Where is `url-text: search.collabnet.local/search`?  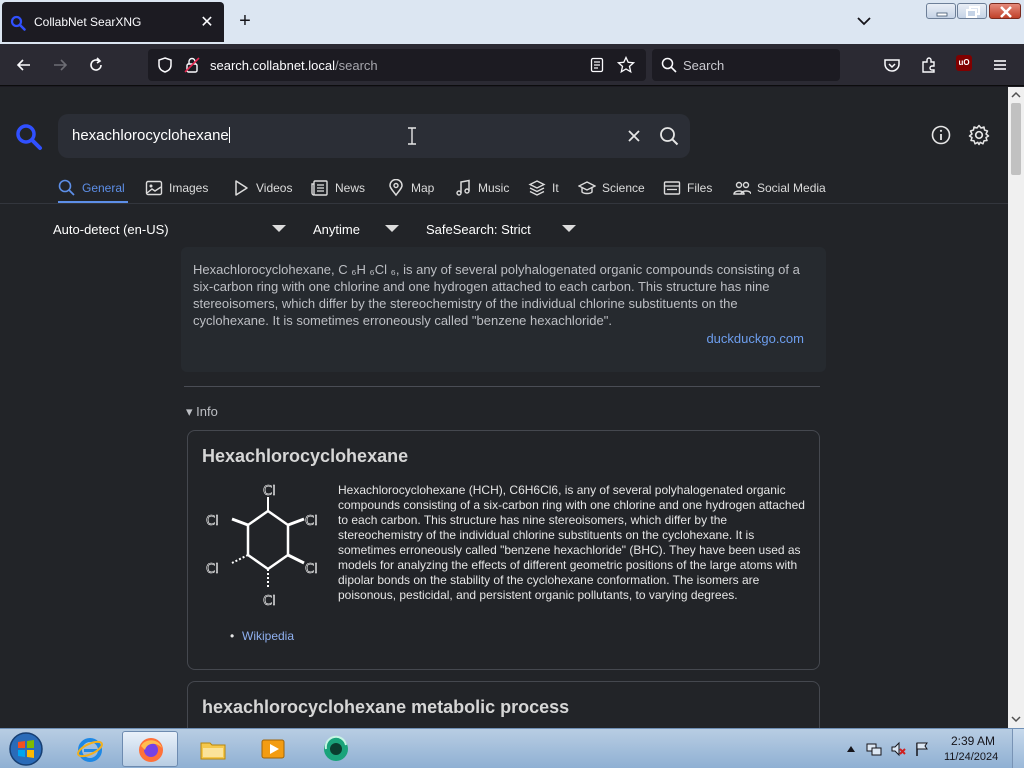 url-text: search.collabnet.local/search is located at coordinates (294, 65).